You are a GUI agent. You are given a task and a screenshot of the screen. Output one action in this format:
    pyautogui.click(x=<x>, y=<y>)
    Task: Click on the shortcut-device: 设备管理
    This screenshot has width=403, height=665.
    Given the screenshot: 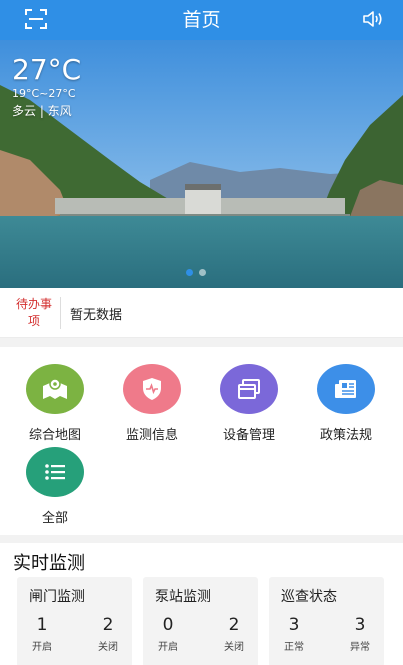 What is the action you would take?
    pyautogui.click(x=249, y=403)
    